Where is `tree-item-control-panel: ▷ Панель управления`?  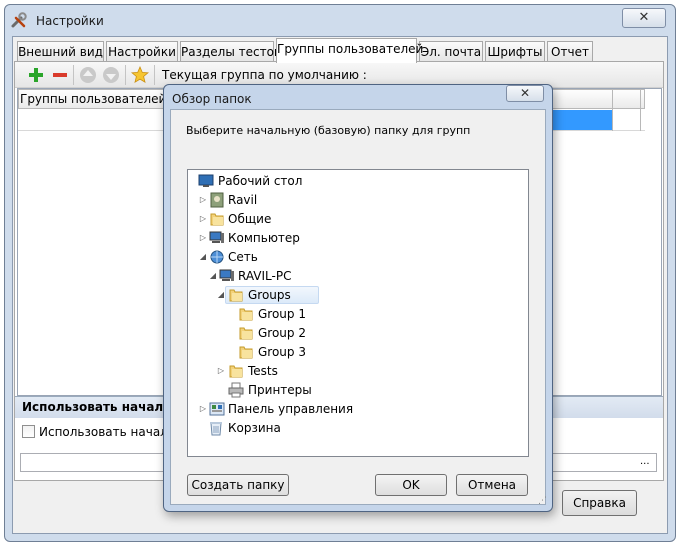 tree-item-control-panel: ▷ Панель управления is located at coordinates (278, 409).